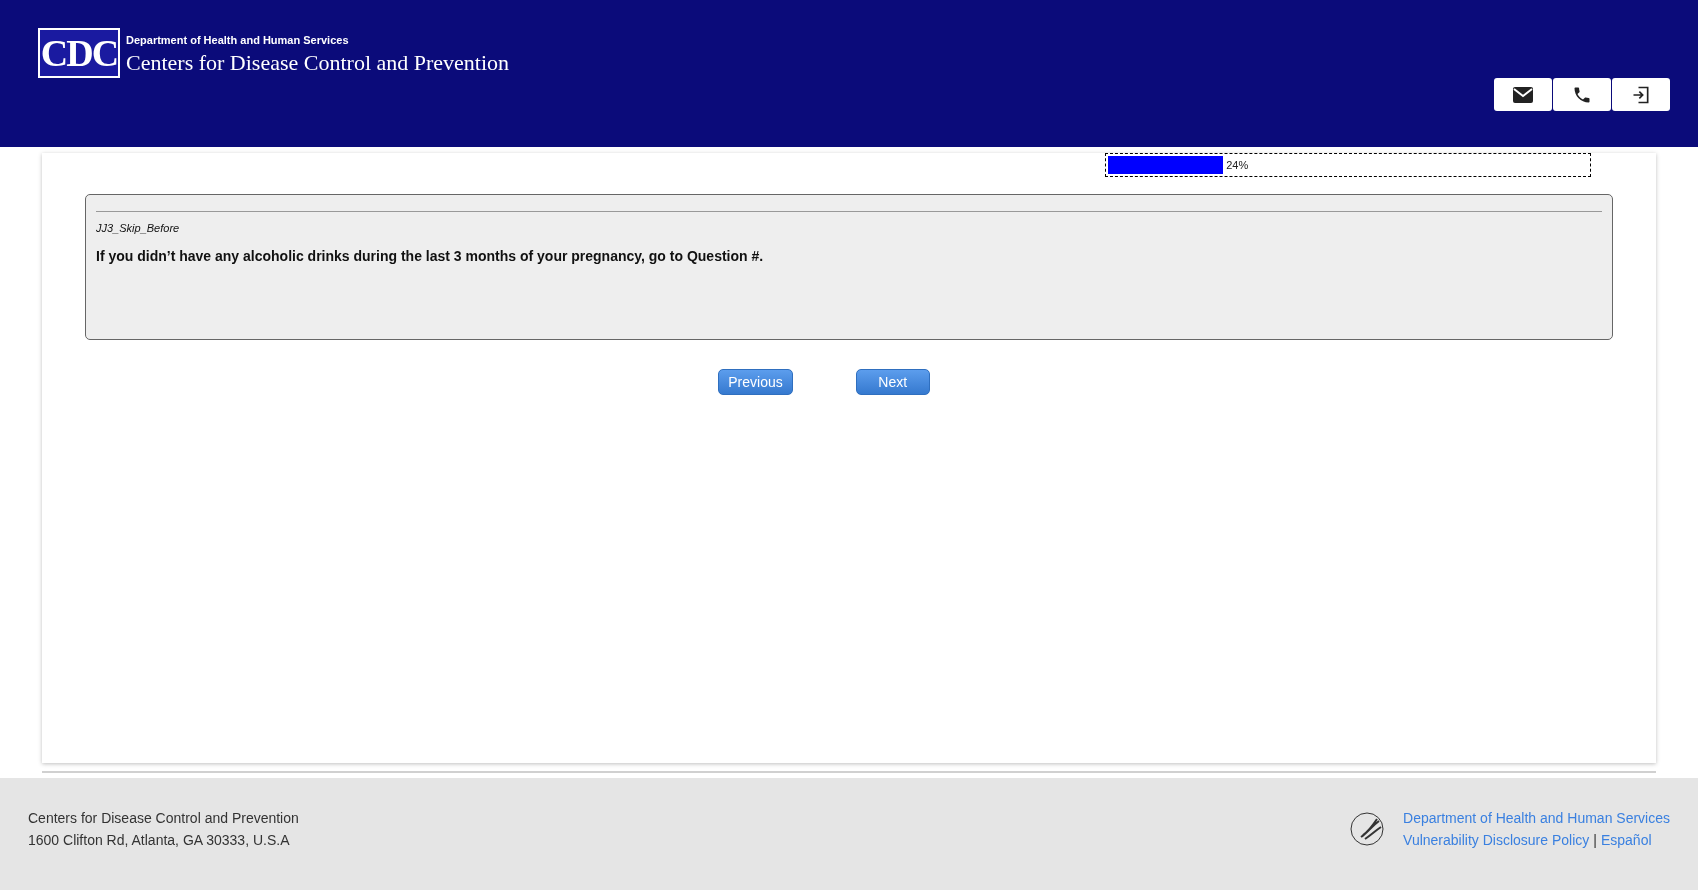 This screenshot has height=890, width=1698. I want to click on email-icon, so click(1523, 94).